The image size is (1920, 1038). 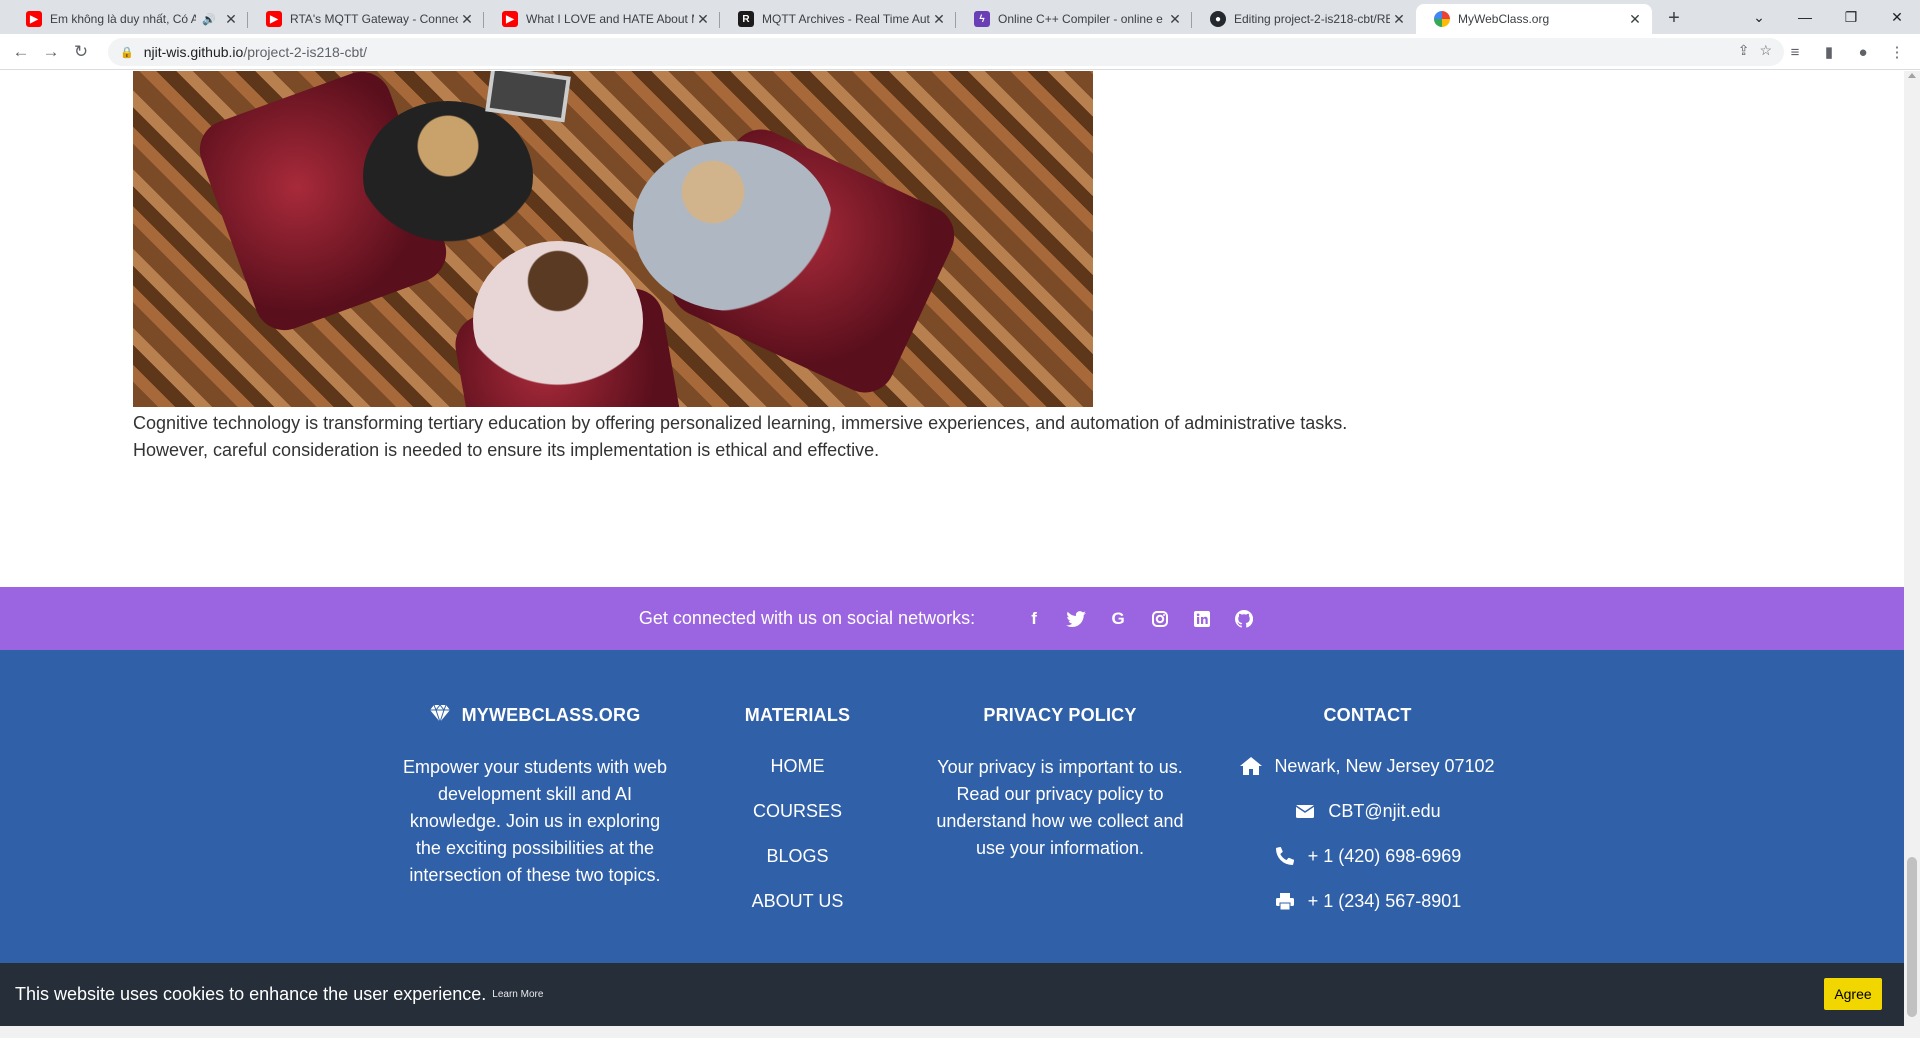 I want to click on close-window-button: ✕, so click(x=1897, y=17).